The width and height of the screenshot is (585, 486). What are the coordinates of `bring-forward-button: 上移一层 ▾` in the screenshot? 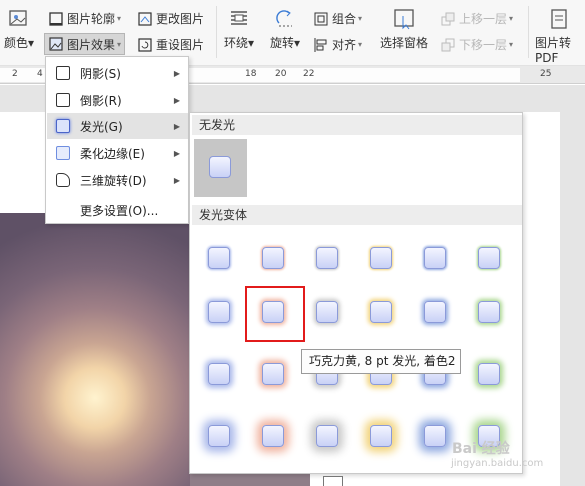 It's located at (476, 18).